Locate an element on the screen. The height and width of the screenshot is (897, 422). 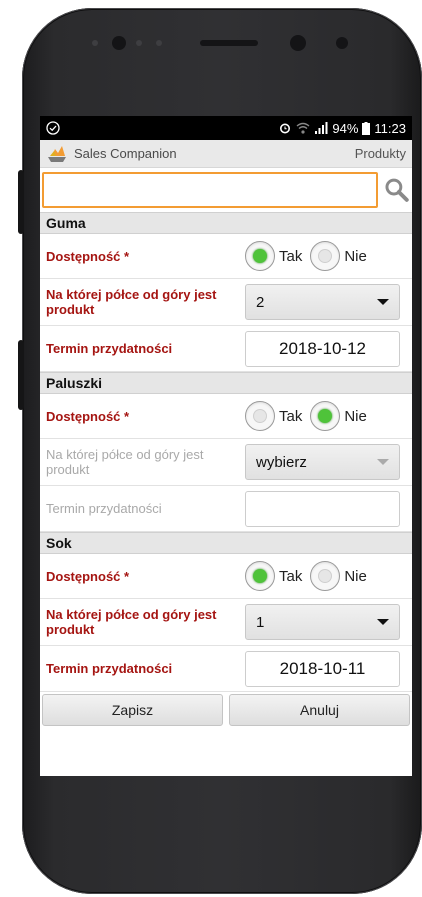
earpiece-speaker is located at coordinates (229, 43).